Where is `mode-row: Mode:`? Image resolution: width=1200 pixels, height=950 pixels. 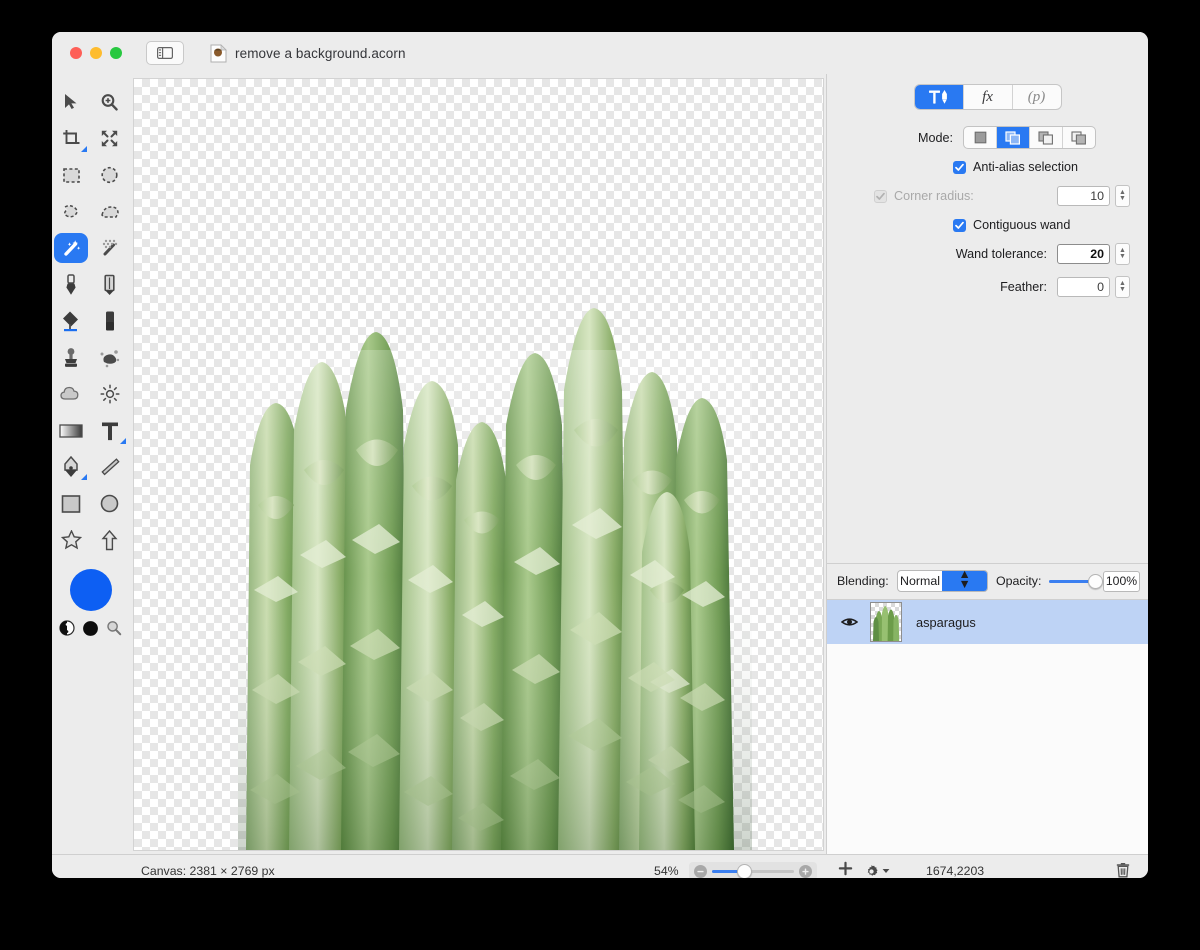 mode-row: Mode: is located at coordinates (985, 137).